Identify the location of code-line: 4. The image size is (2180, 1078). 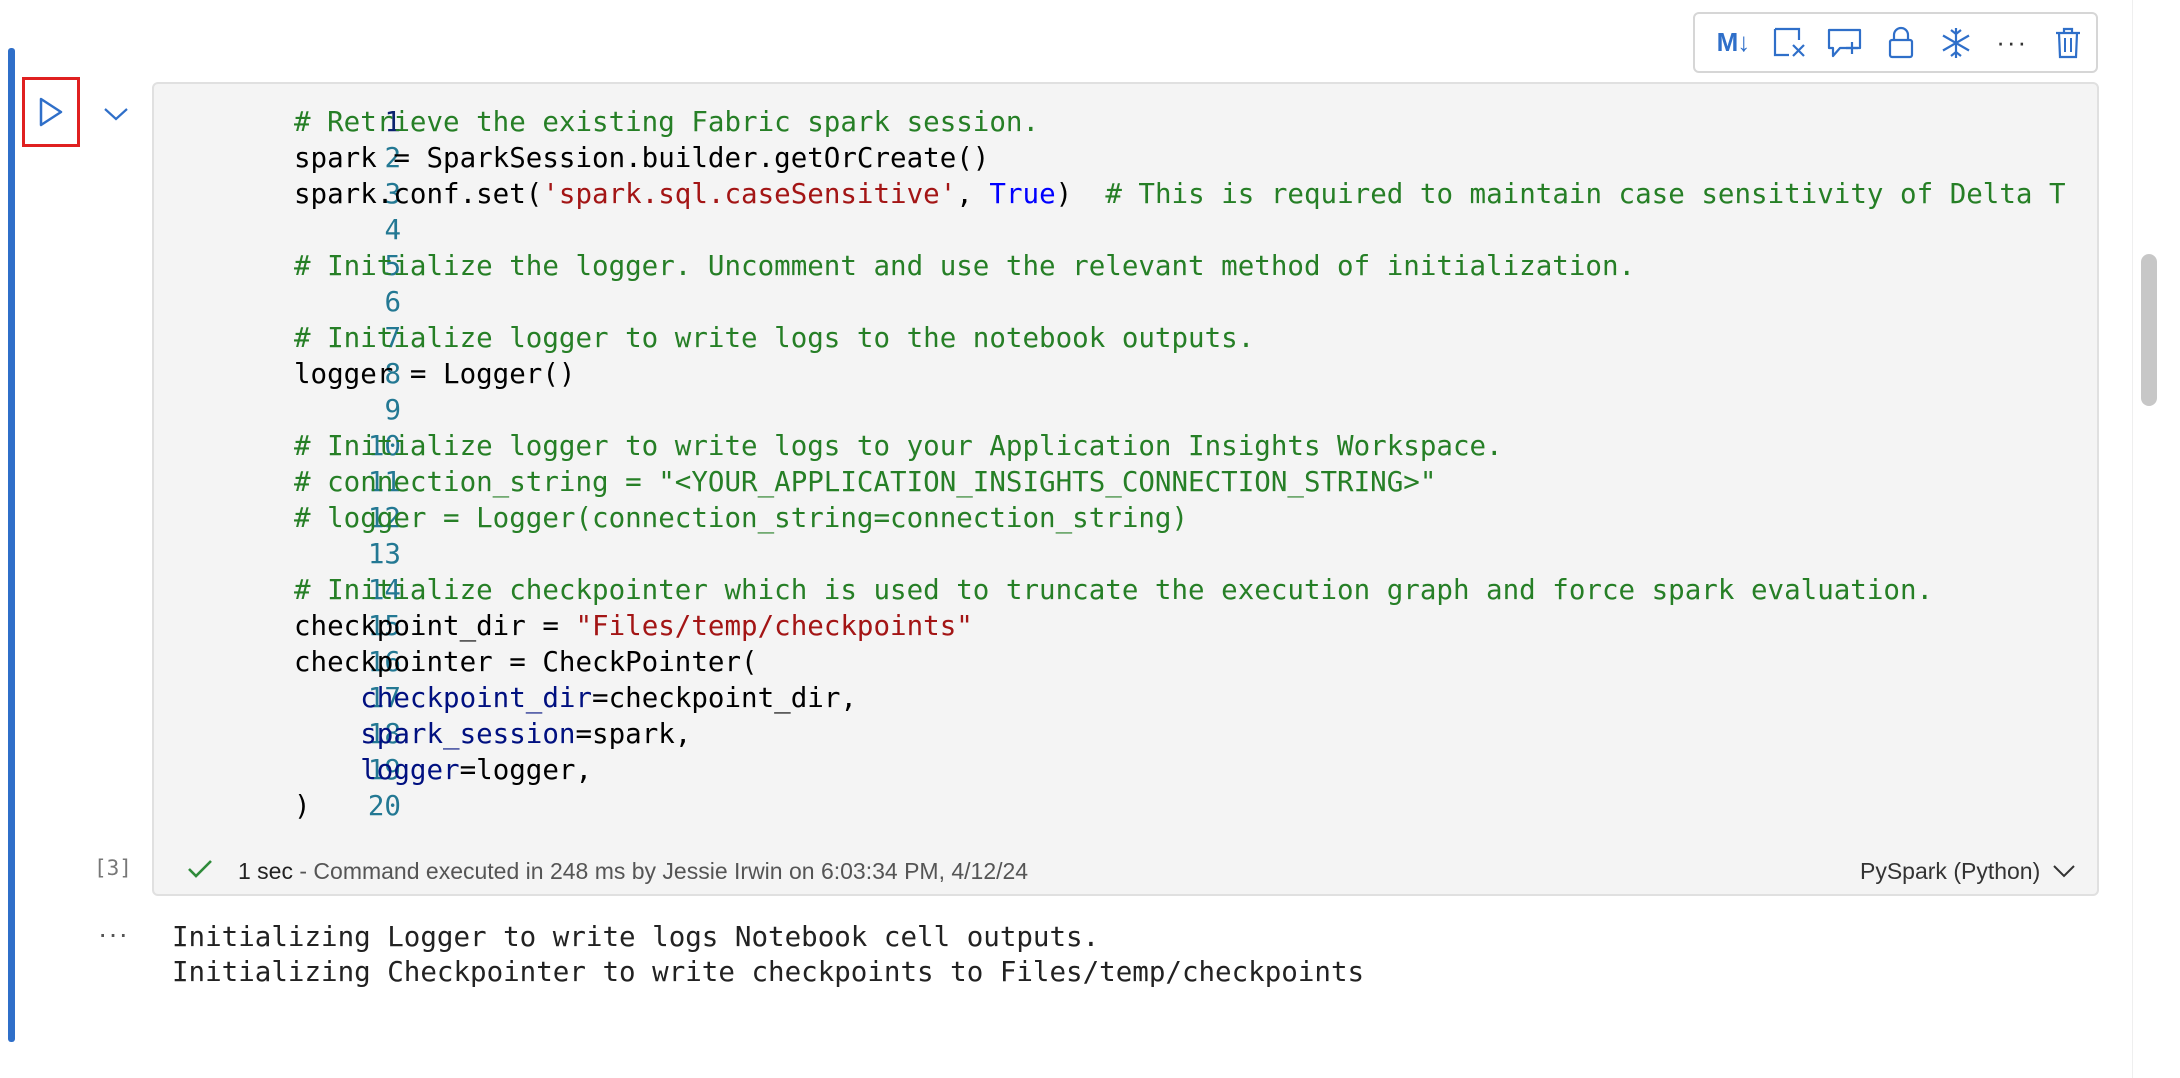
(1125, 230).